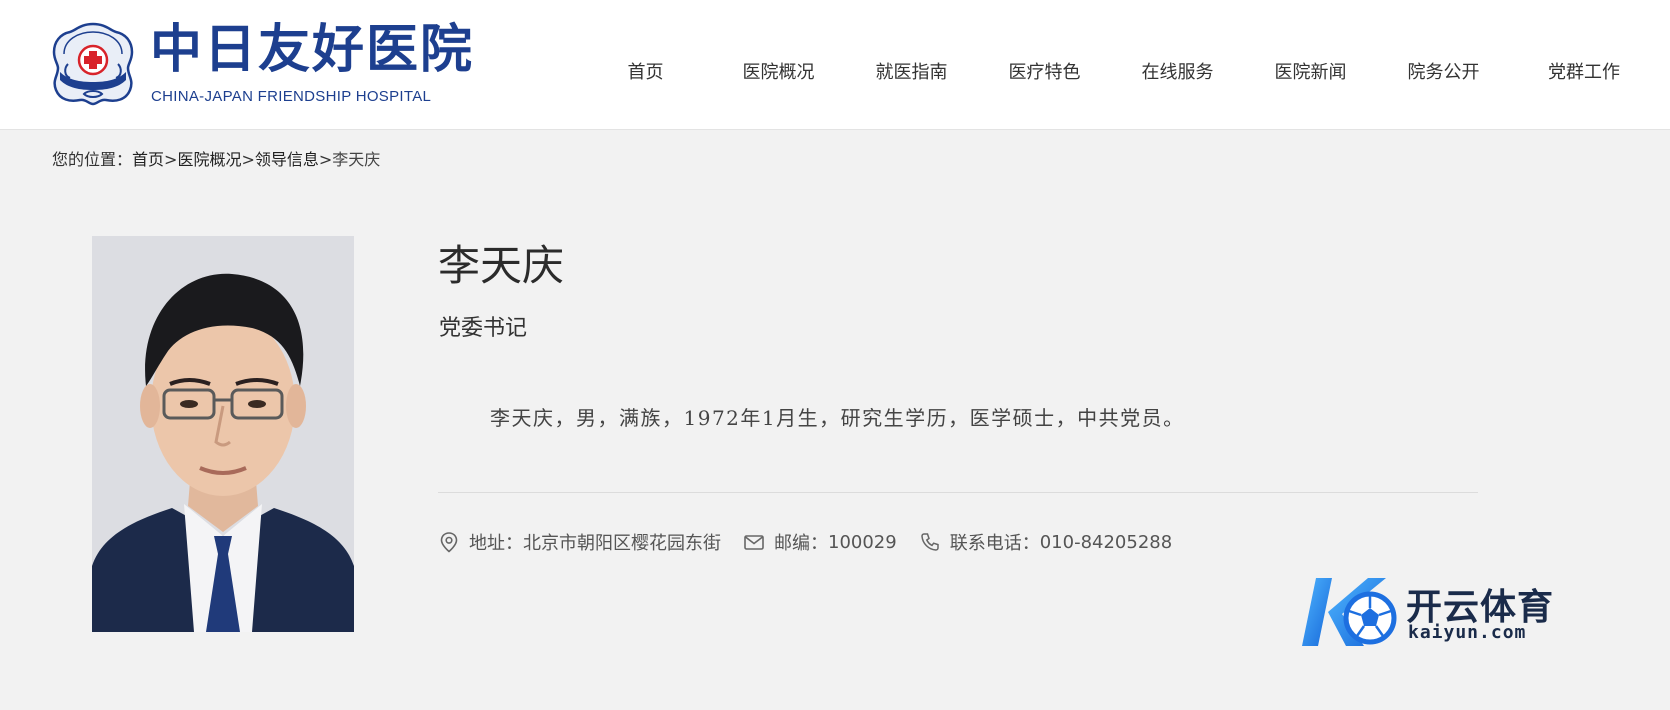  I want to click on nav-item-hospital-overview: 医院概况, so click(778, 71).